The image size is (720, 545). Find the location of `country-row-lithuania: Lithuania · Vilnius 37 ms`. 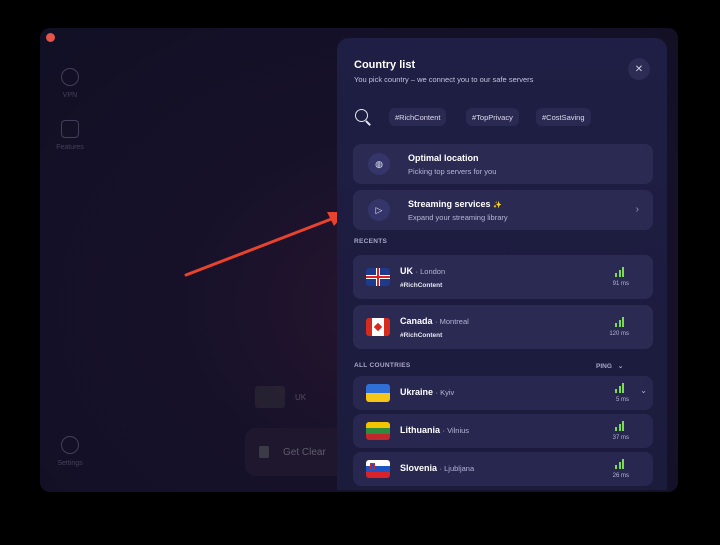

country-row-lithuania: Lithuania · Vilnius 37 ms is located at coordinates (503, 431).